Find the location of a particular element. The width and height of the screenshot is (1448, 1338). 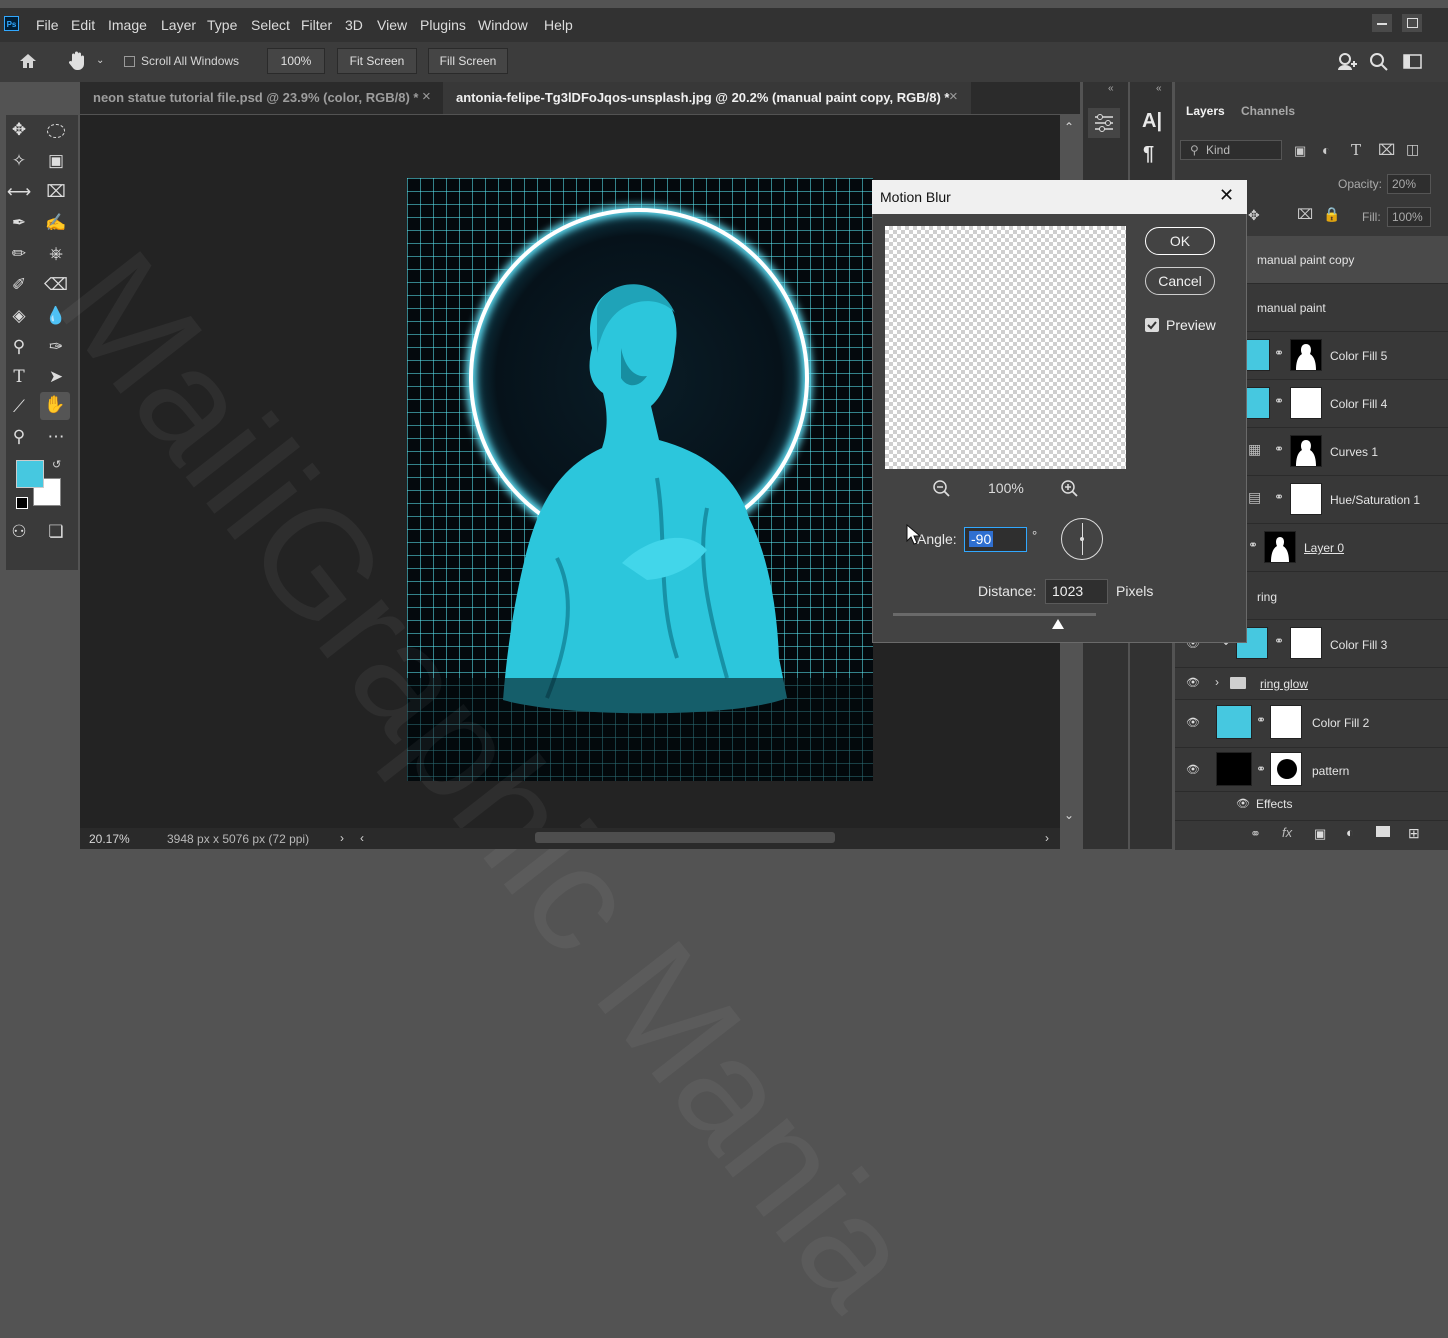

swap-colors-icon: ↺ is located at coordinates (56, 464).